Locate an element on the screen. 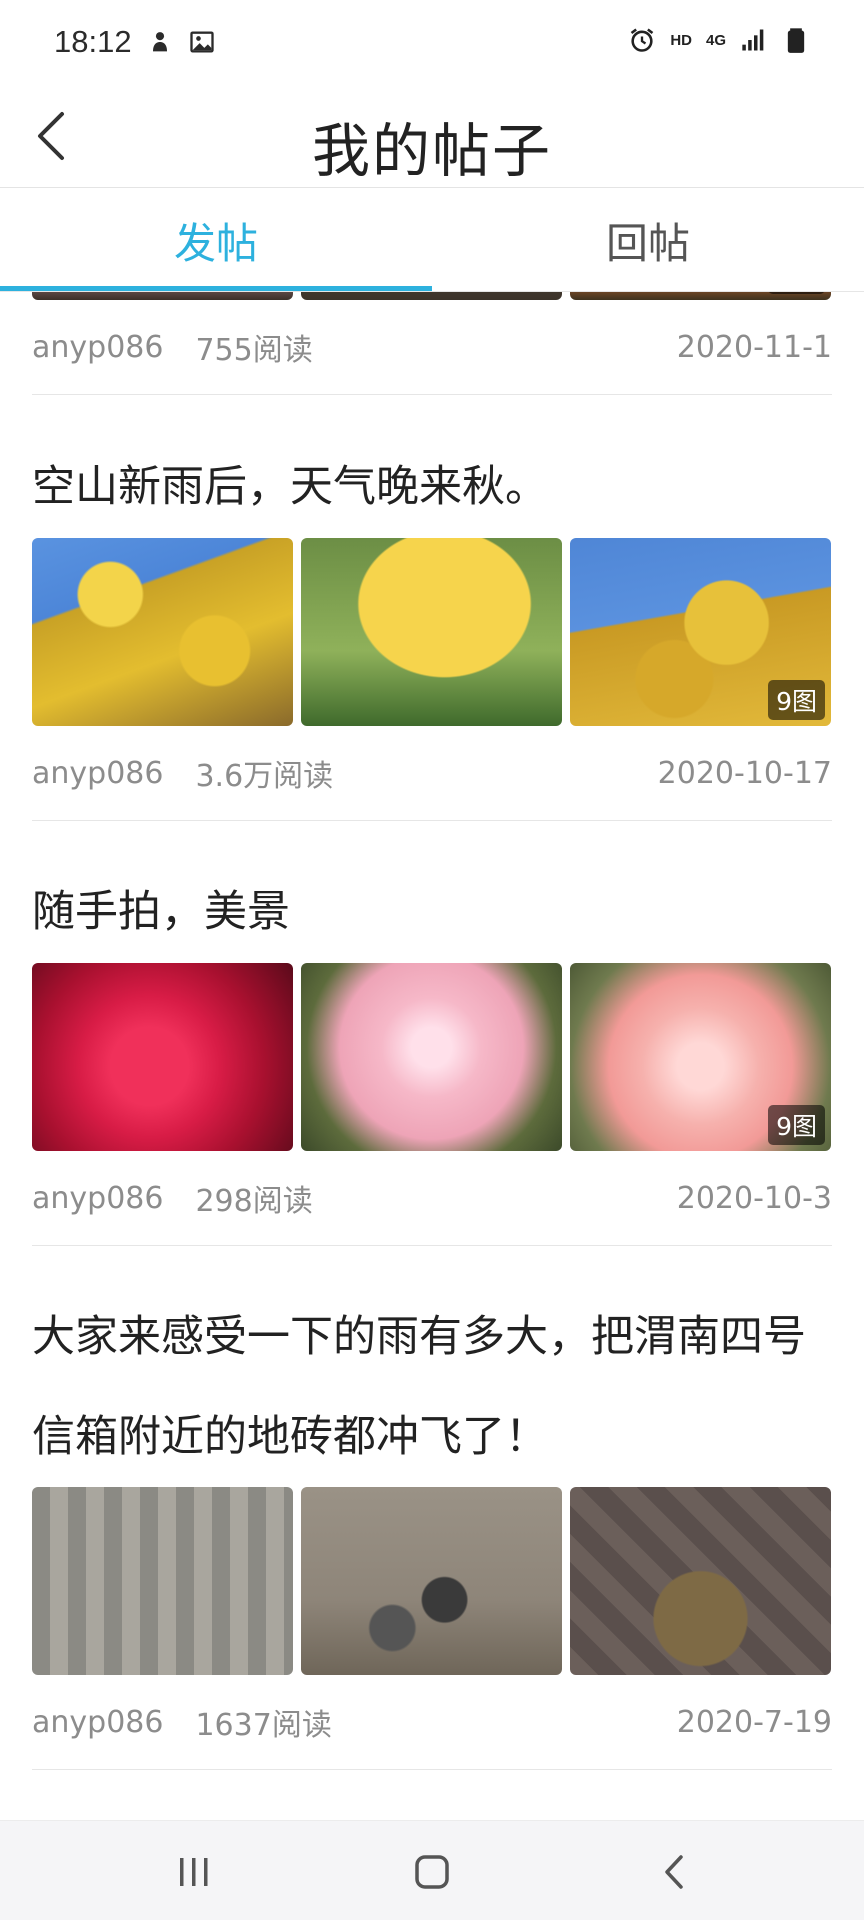 The height and width of the screenshot is (1920, 864). home-icon is located at coordinates (432, 1872).